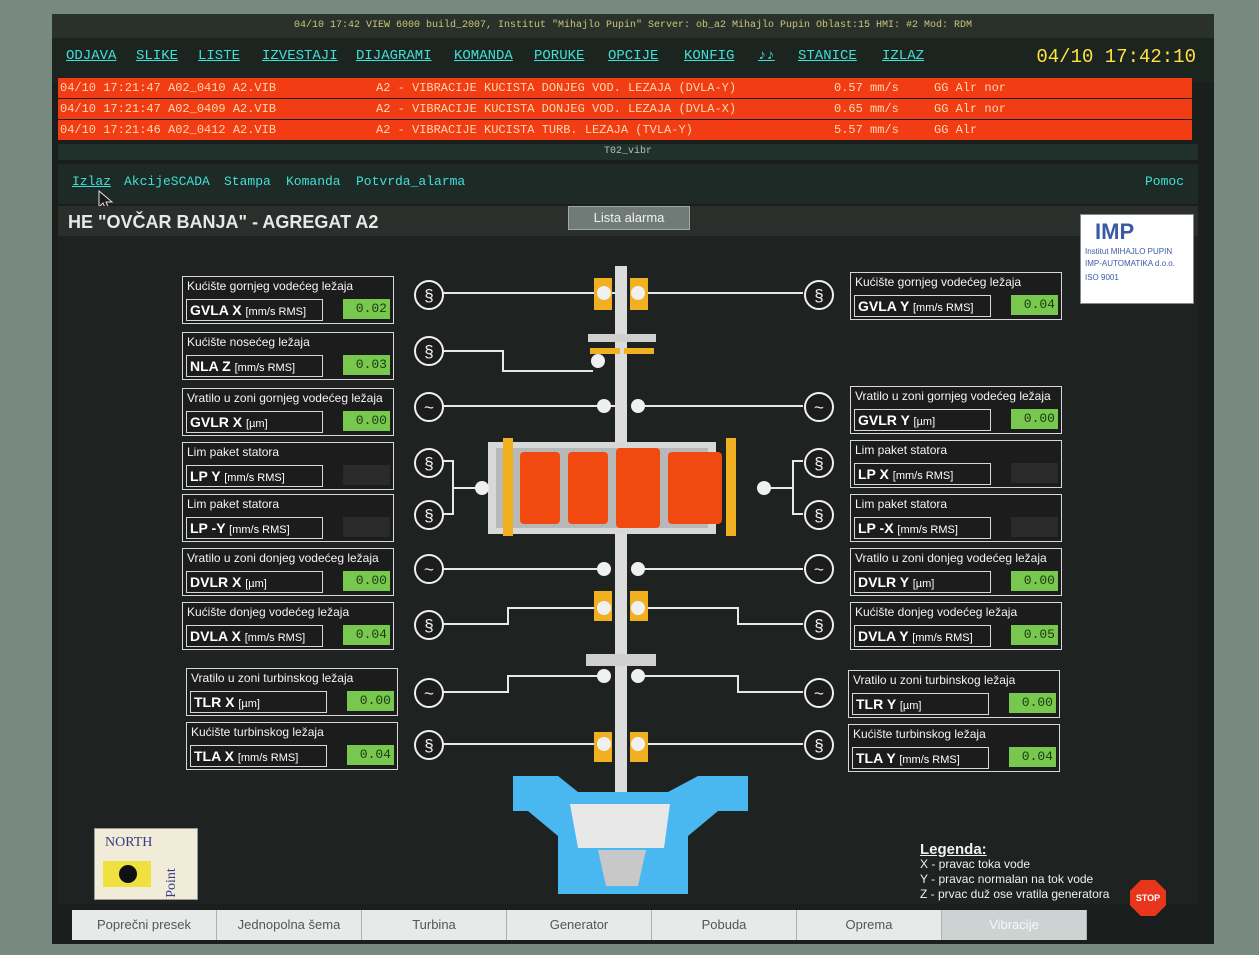  I want to click on panel-value: 0.05, so click(1034, 635).